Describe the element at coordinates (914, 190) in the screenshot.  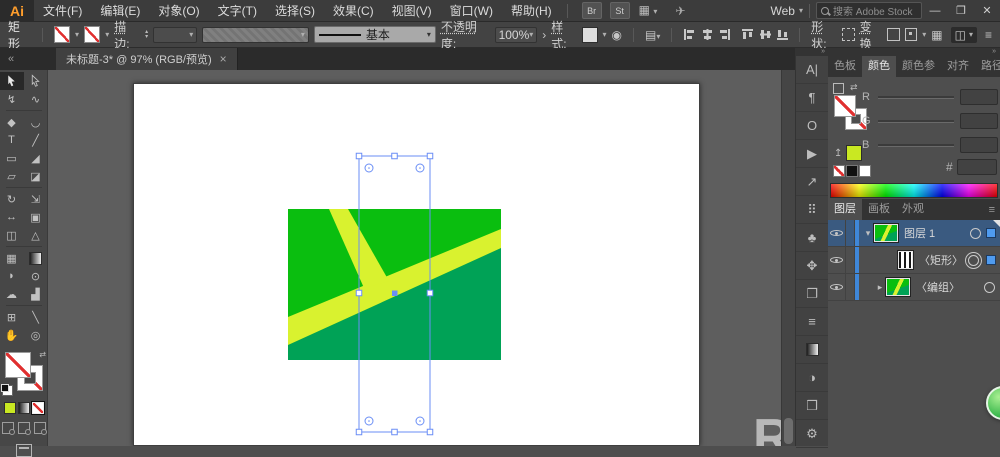
I see `color-spectrum` at that location.